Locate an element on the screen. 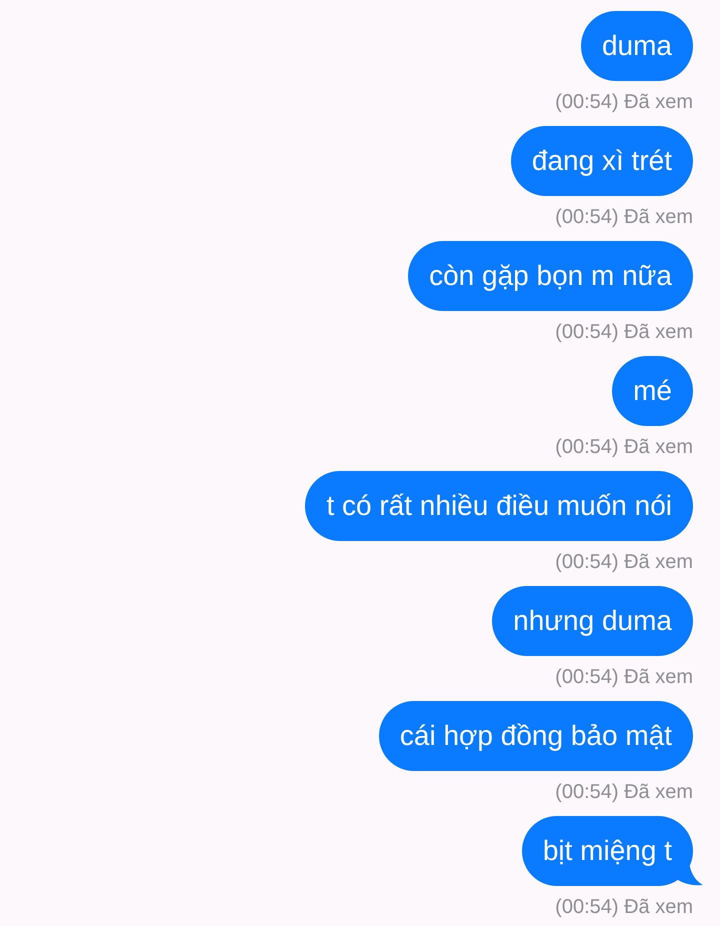 The image size is (720, 926). message-bubble: t có rất nhiều điều muốn nói is located at coordinates (499, 506).